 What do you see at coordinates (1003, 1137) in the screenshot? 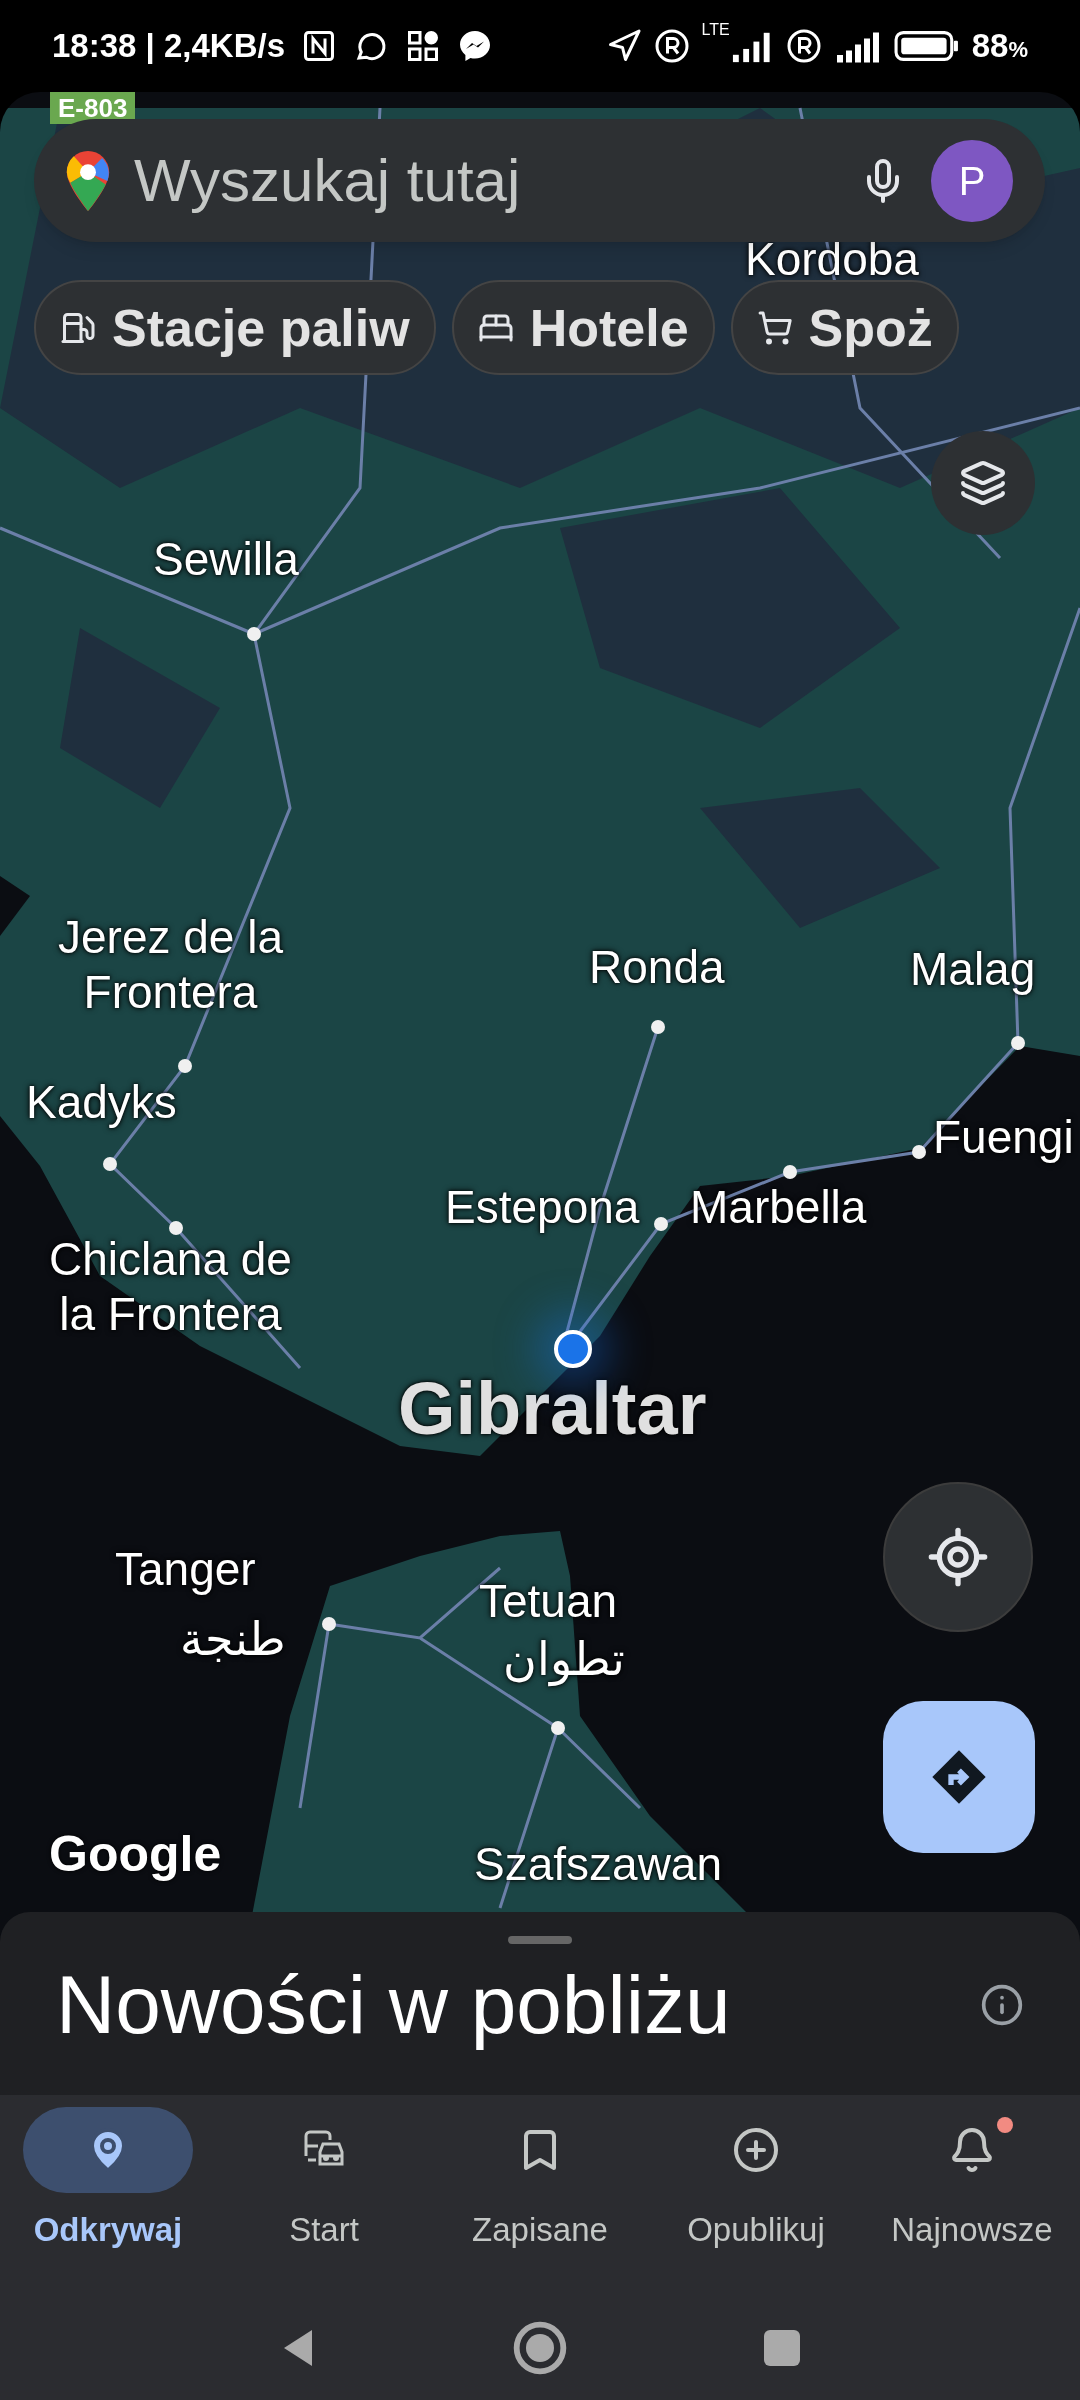
I see `city-label: Fuengi` at bounding box center [1003, 1137].